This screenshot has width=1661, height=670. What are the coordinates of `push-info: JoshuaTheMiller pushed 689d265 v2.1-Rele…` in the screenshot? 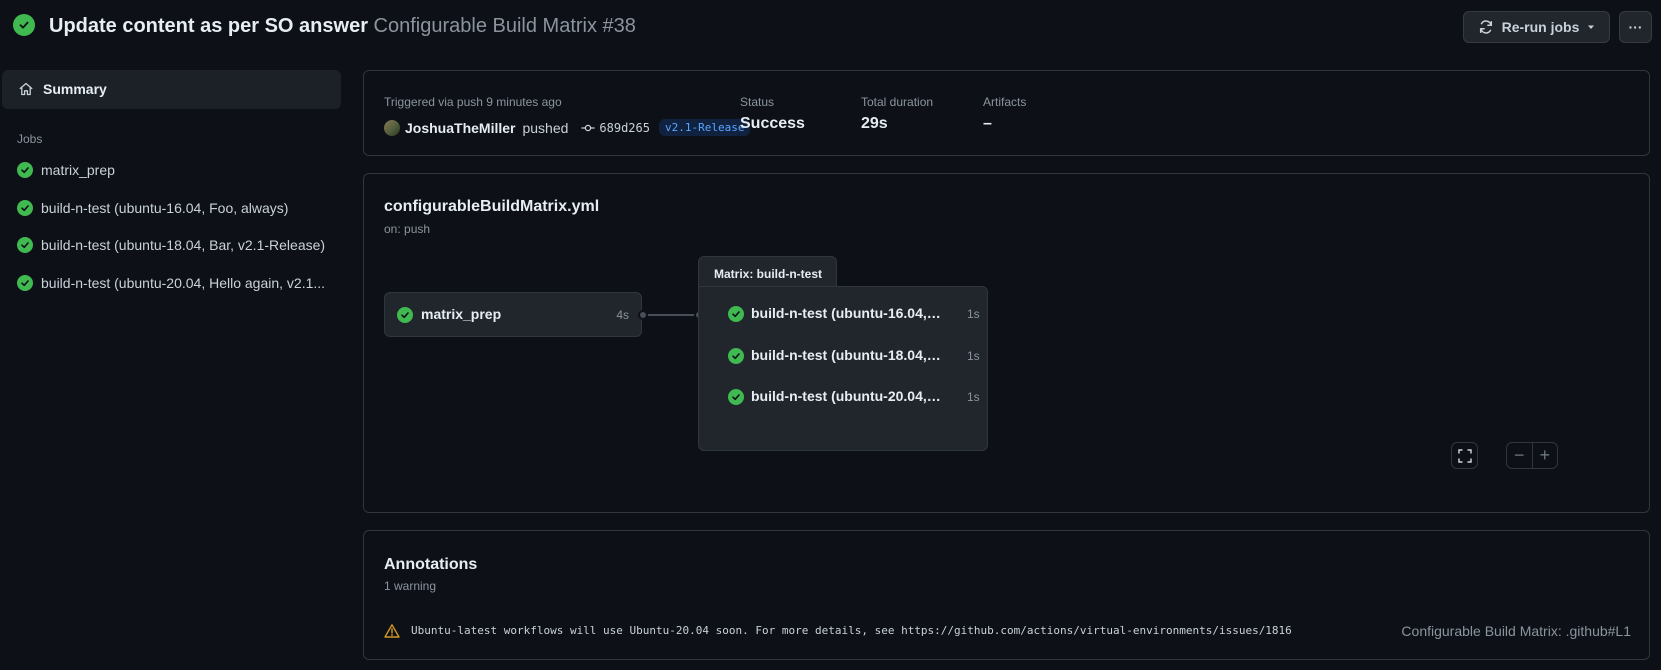 It's located at (567, 127).